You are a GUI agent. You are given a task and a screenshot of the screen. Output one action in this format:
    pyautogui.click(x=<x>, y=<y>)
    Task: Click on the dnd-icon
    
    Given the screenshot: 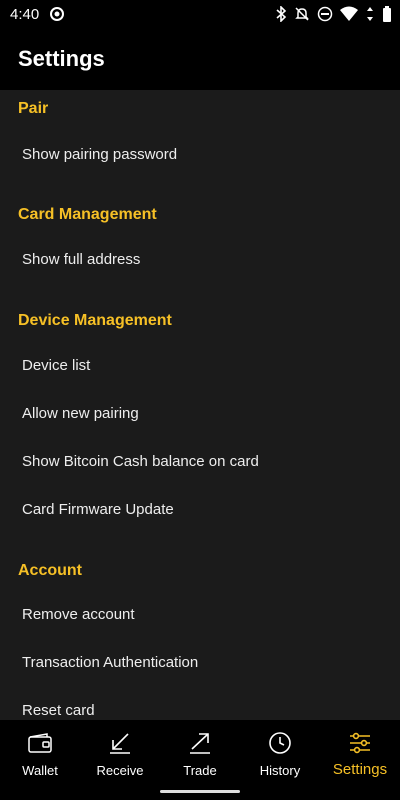 What is the action you would take?
    pyautogui.click(x=325, y=14)
    